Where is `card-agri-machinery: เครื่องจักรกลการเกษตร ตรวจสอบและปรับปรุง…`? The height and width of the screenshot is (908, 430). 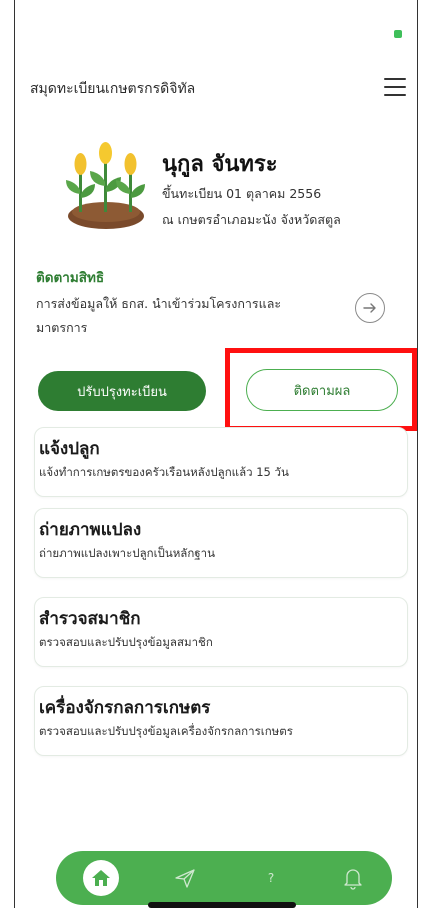
card-agri-machinery: เครื่องจักรกลการเกษตร ตรวจสอบและปรับปรุง… is located at coordinates (221, 721).